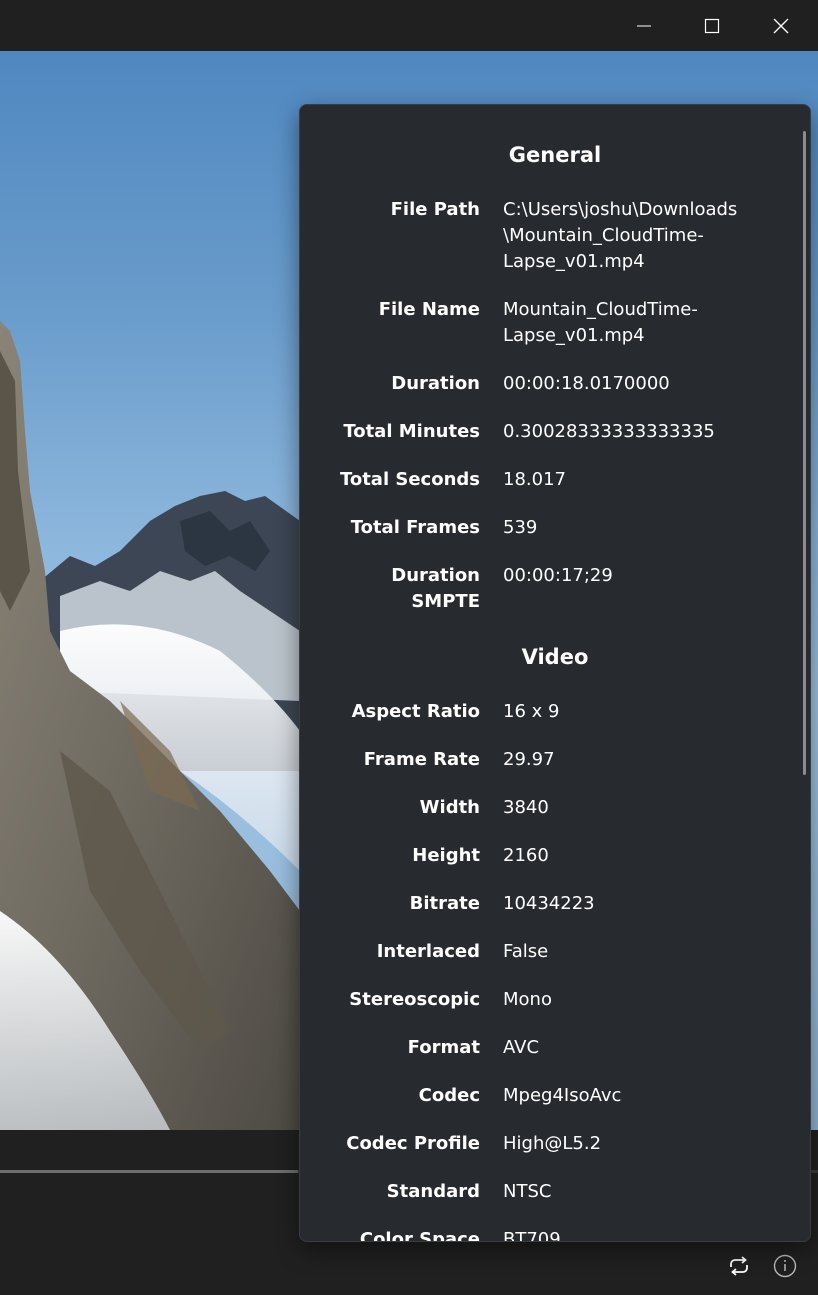  I want to click on info-row-label: Color Space, so click(419, 1235).